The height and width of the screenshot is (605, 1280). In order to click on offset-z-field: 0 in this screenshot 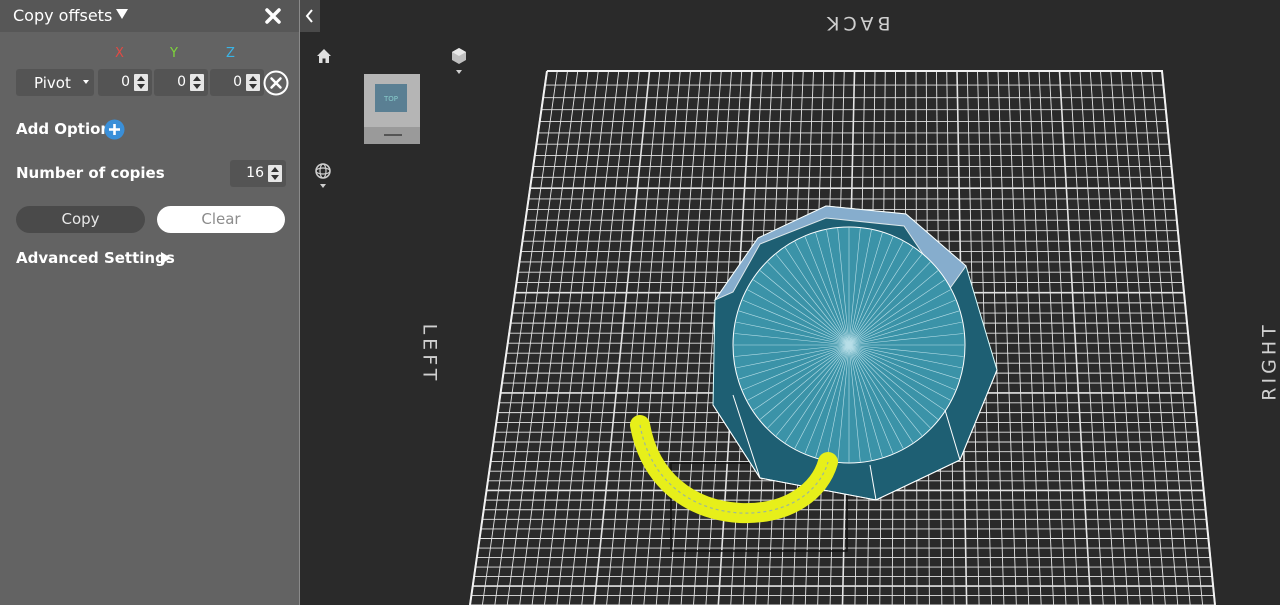, I will do `click(237, 82)`.